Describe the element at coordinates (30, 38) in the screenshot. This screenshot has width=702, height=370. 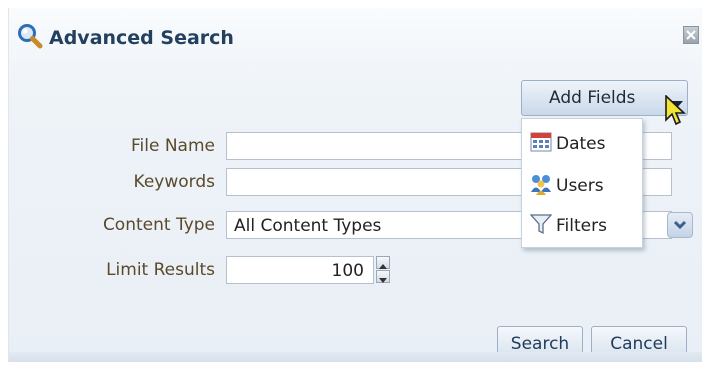
I see `magnifier-icon` at that location.